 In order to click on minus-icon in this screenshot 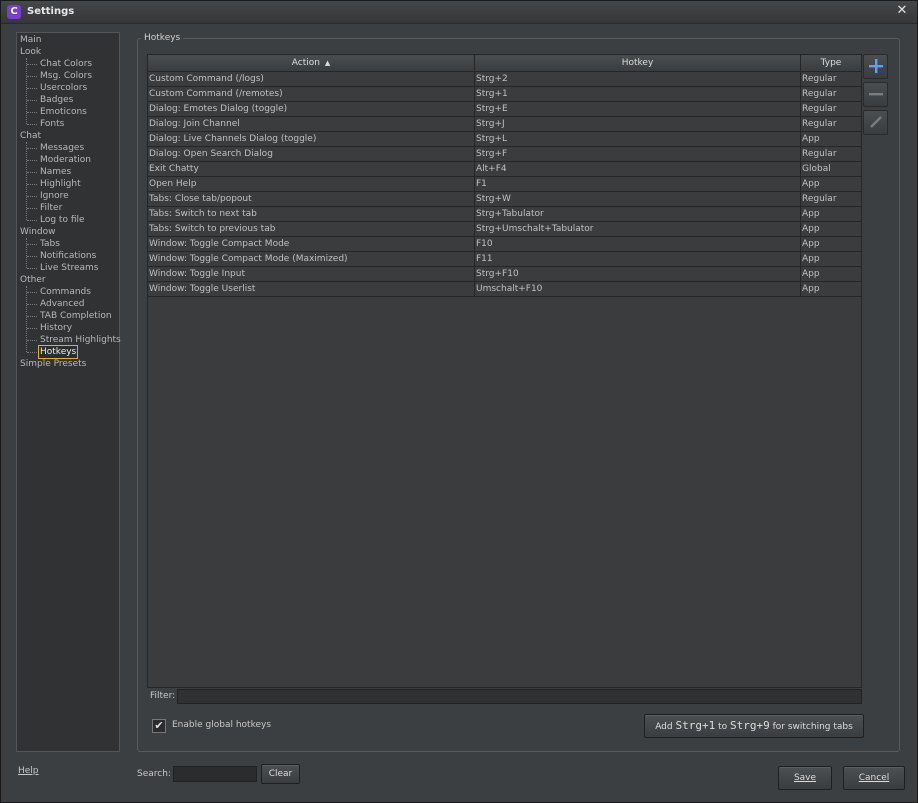, I will do `click(875, 93)`.